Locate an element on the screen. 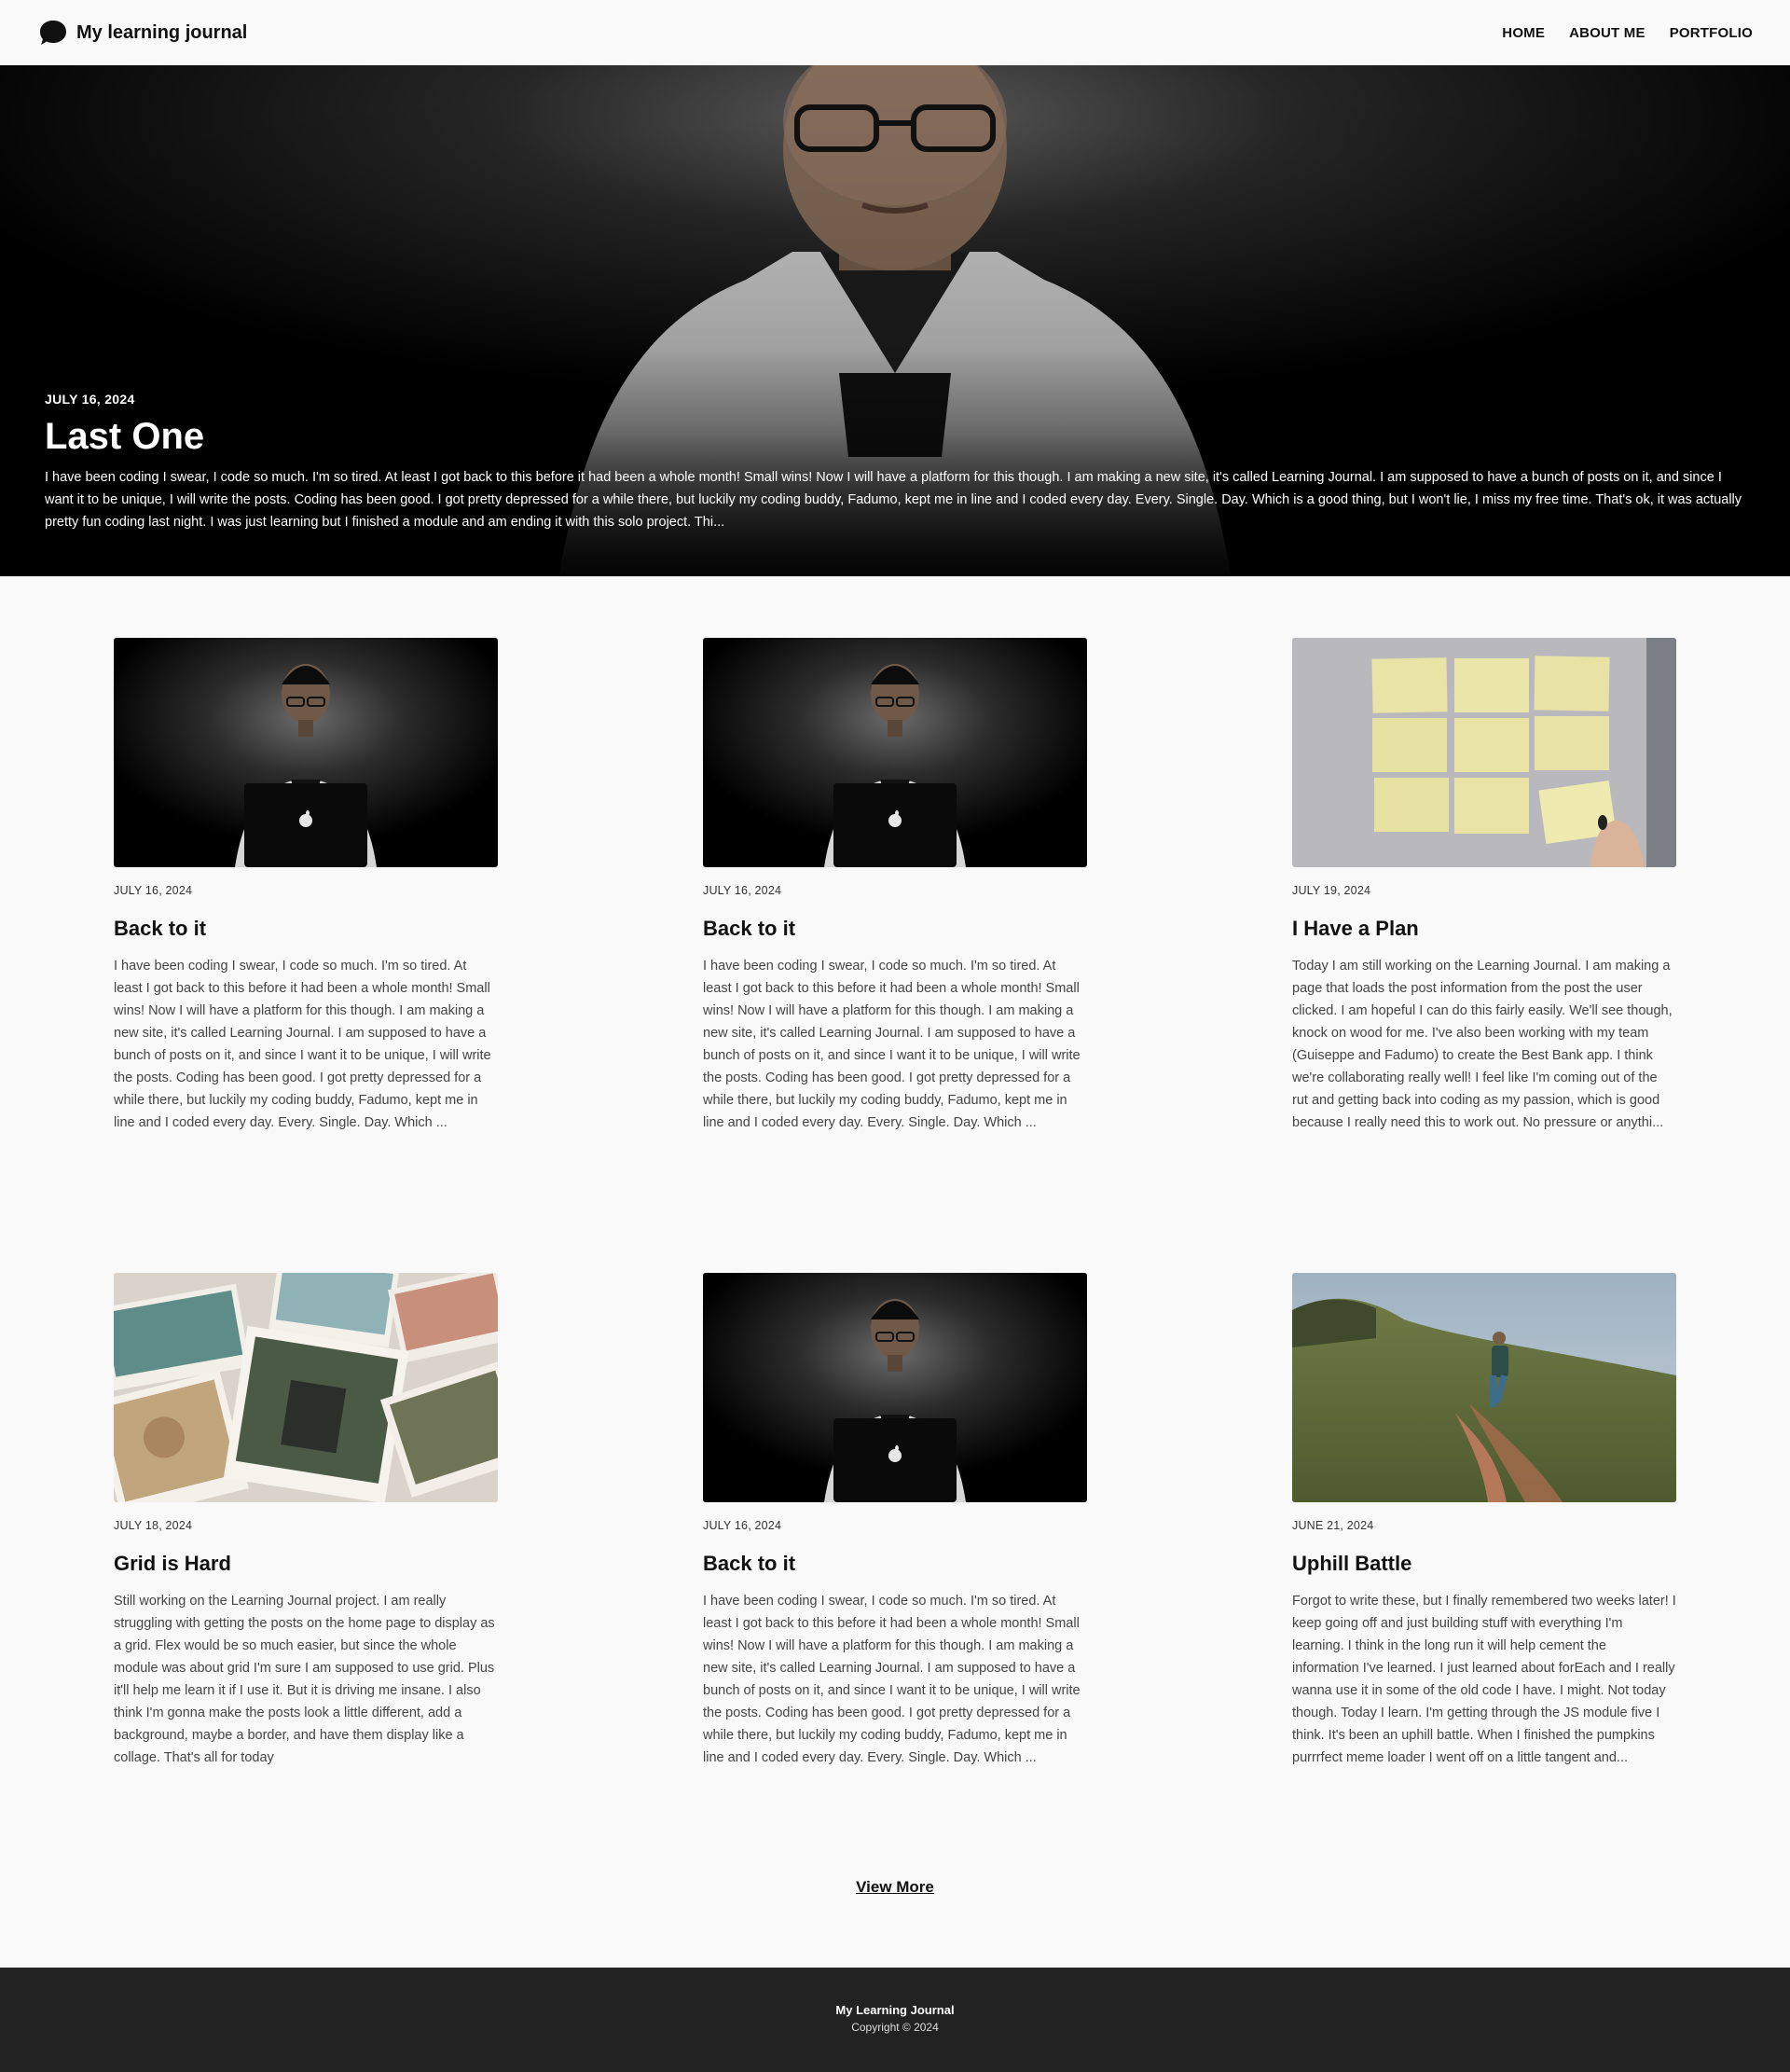 Image resolution: width=1790 pixels, height=2072 pixels. post-date: JULY 19, 2024 is located at coordinates (1331, 890).